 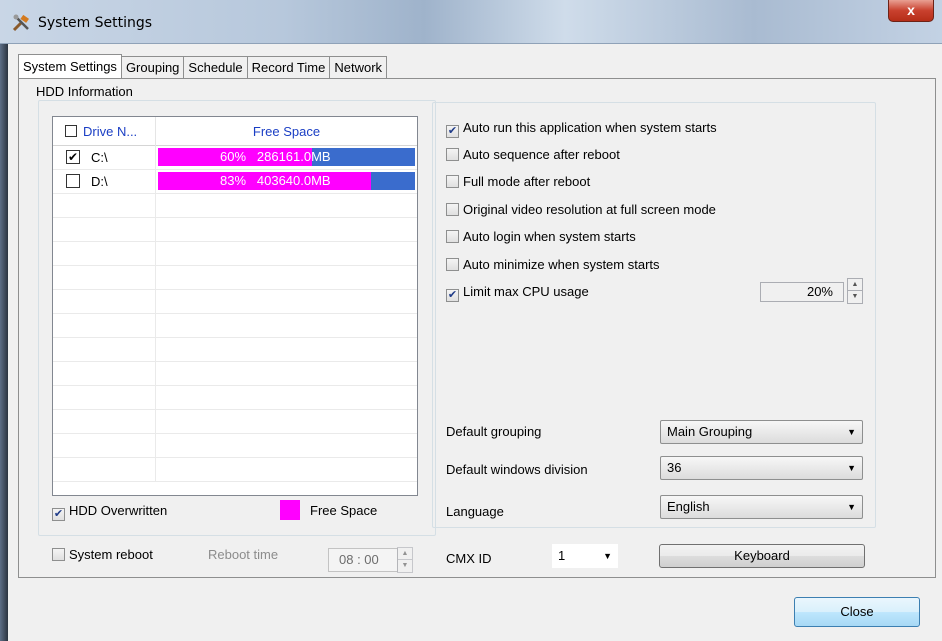 I want to click on close-button: Close, so click(x=857, y=612).